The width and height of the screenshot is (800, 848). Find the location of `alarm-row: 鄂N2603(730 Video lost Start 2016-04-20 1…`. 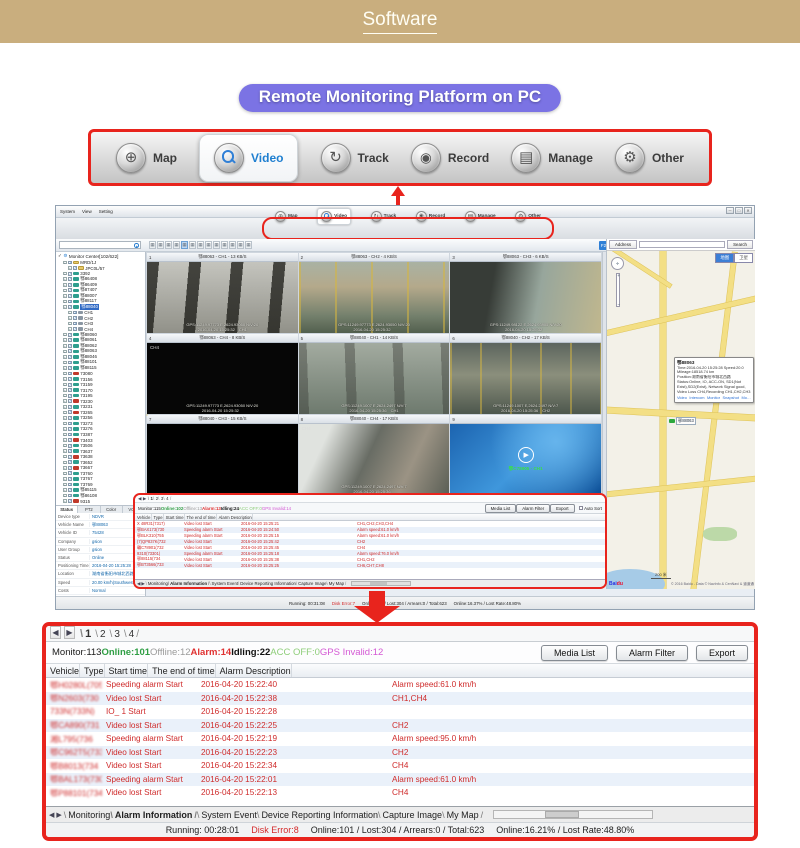

alarm-row: 鄂N2603(730 Video lost Start 2016-04-20 1… is located at coordinates (400, 698).